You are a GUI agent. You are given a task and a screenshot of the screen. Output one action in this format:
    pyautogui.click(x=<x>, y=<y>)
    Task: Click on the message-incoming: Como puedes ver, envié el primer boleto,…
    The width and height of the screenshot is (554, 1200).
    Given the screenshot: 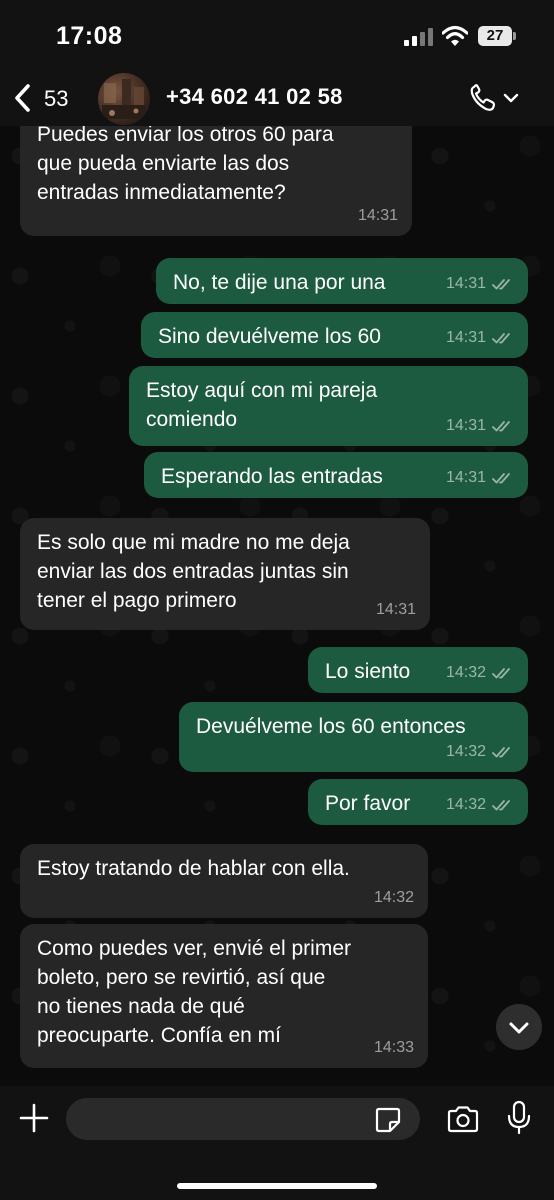 What is the action you would take?
    pyautogui.click(x=224, y=996)
    